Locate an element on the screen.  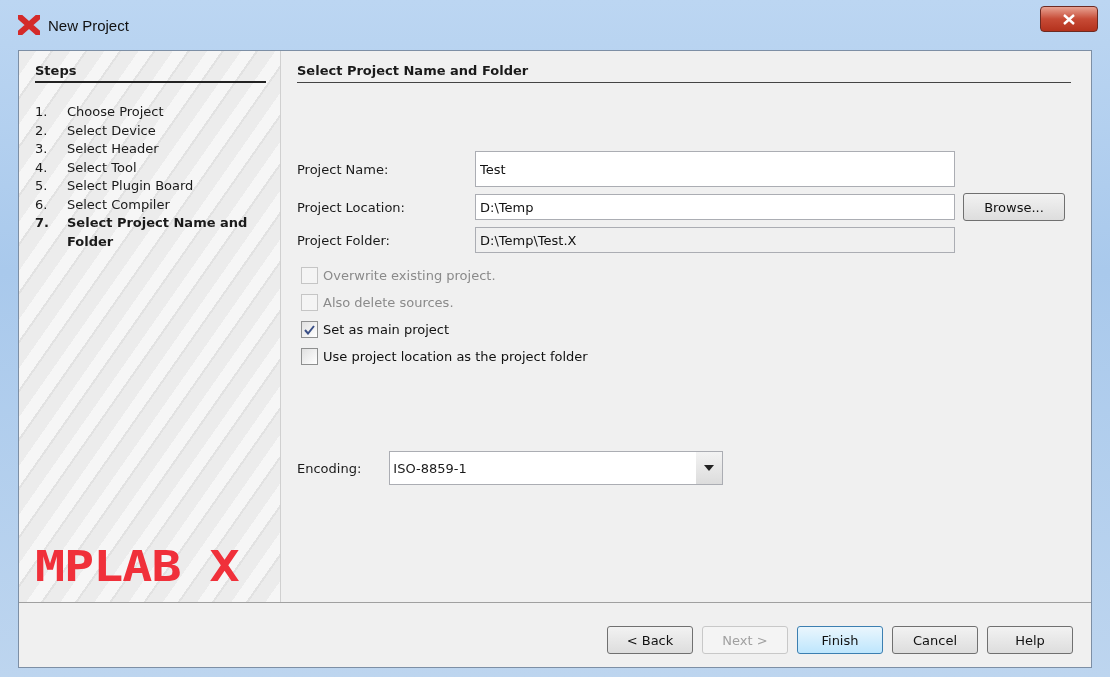
step-number: 3. is located at coordinates (42, 149).